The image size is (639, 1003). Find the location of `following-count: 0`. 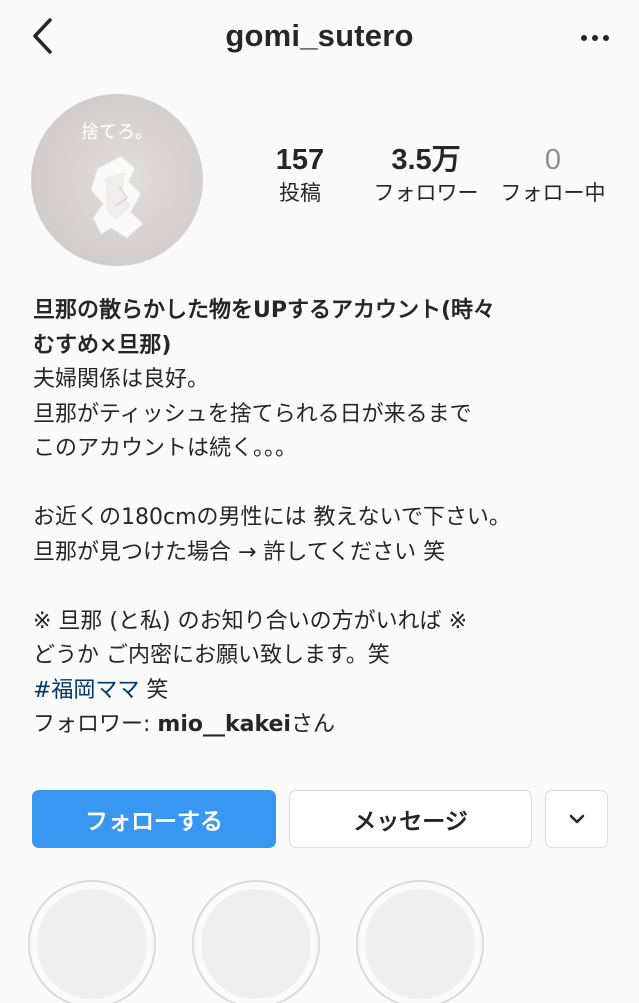

following-count: 0 is located at coordinates (553, 160).